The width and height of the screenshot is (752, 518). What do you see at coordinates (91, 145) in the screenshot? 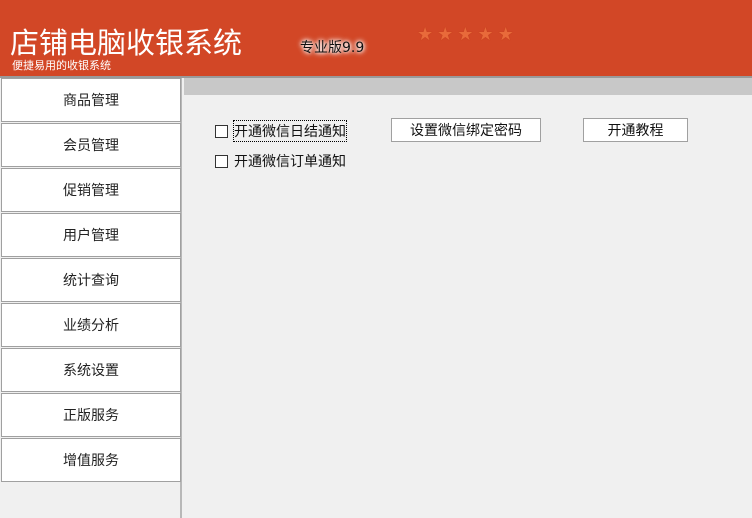
I see `sidebar-item-member-management: 会员管理` at bounding box center [91, 145].